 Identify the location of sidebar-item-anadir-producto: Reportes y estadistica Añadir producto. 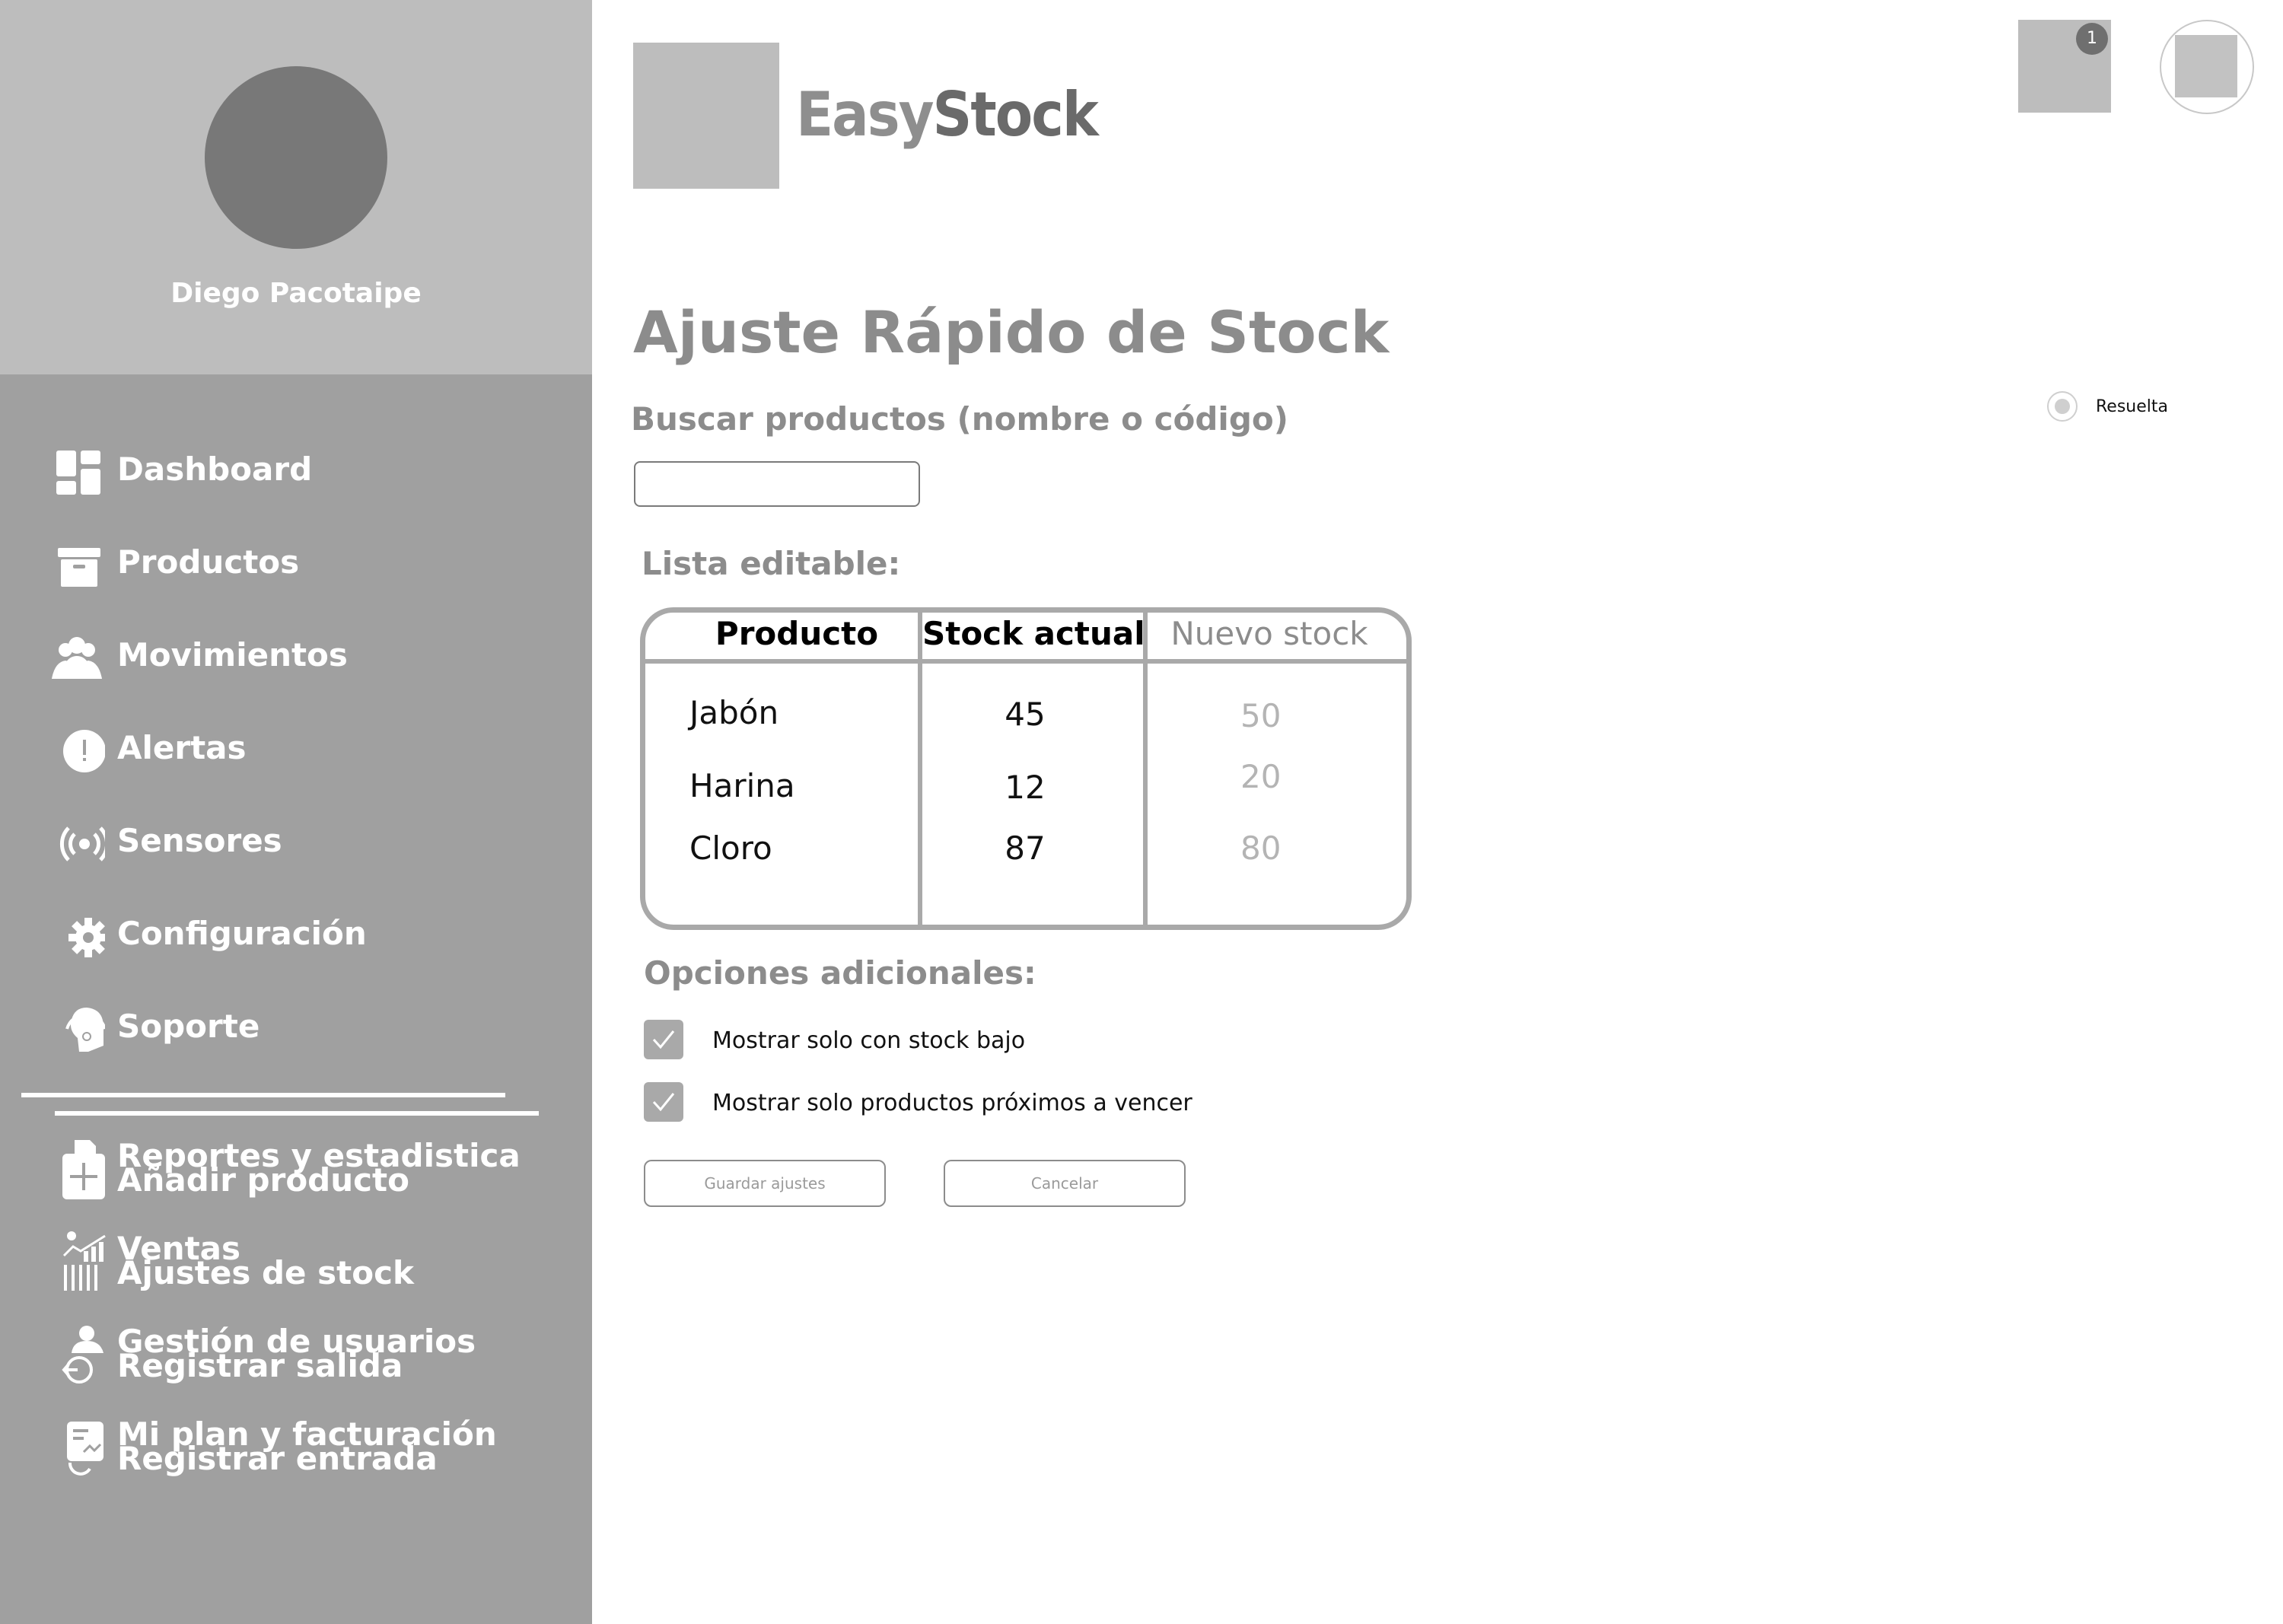
(297, 1175).